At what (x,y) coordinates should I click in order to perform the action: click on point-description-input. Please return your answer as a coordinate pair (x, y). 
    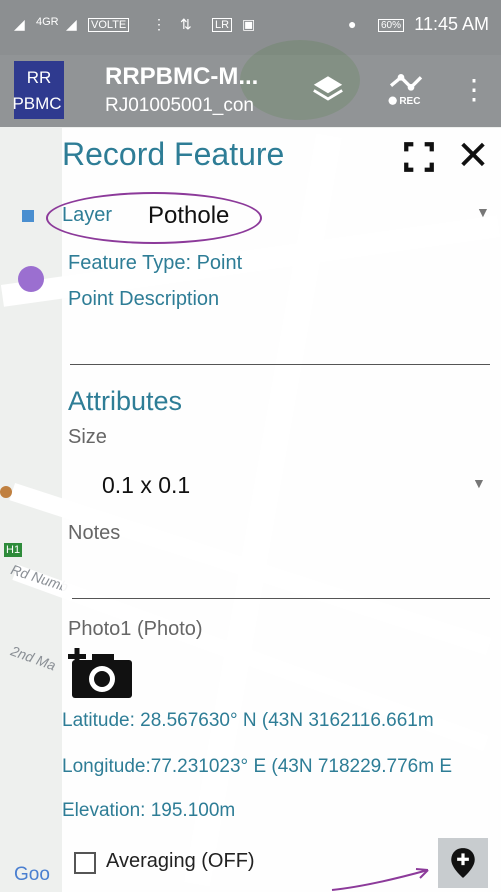
    Looking at the image, I should click on (280, 340).